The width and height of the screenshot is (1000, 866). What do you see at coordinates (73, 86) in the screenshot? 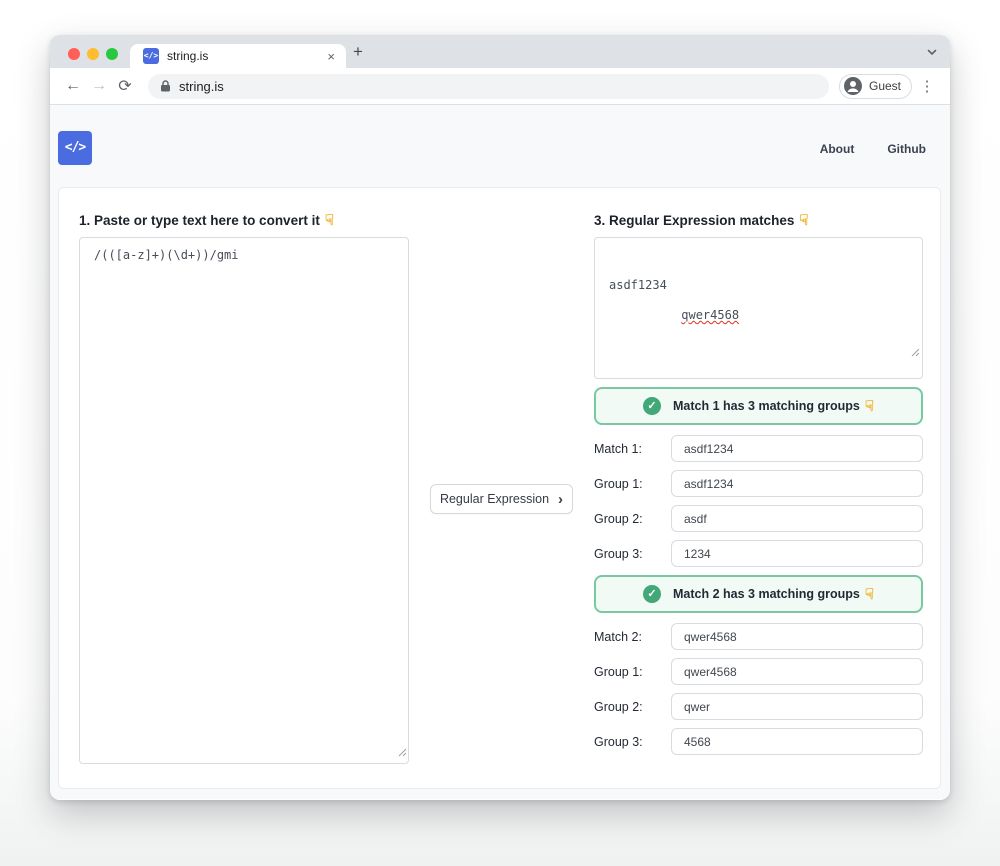
I see `back-icon: ←` at bounding box center [73, 86].